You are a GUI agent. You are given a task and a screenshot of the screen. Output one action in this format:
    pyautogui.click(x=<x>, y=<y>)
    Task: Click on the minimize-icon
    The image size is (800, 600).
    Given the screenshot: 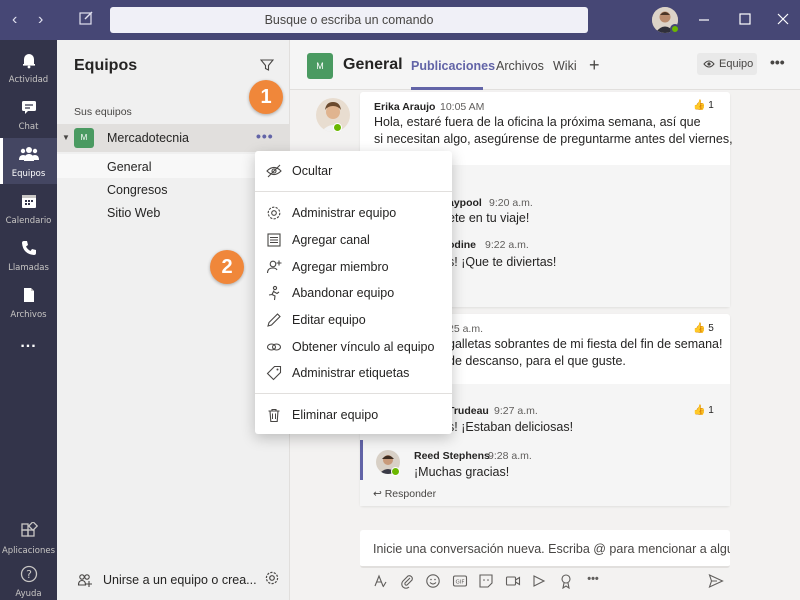 What is the action you would take?
    pyautogui.click(x=705, y=20)
    